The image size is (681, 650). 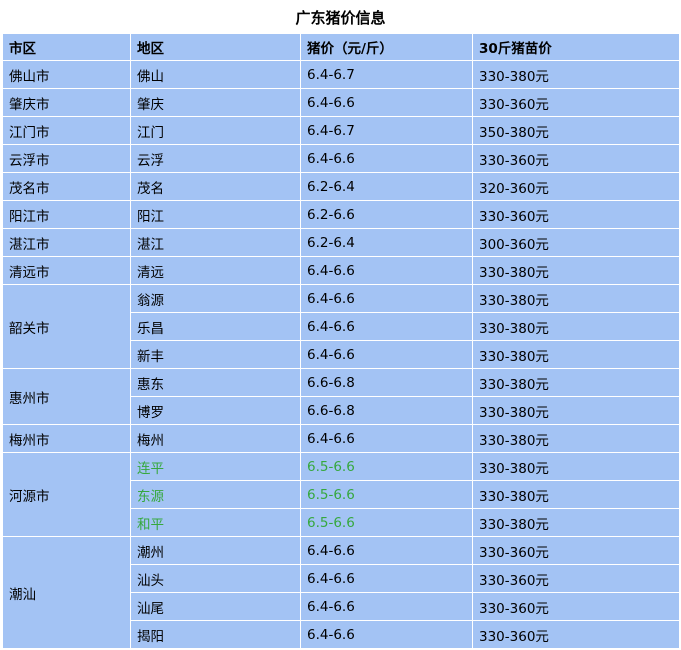 What do you see at coordinates (66, 326) in the screenshot?
I see `cell-city: 韶关市` at bounding box center [66, 326].